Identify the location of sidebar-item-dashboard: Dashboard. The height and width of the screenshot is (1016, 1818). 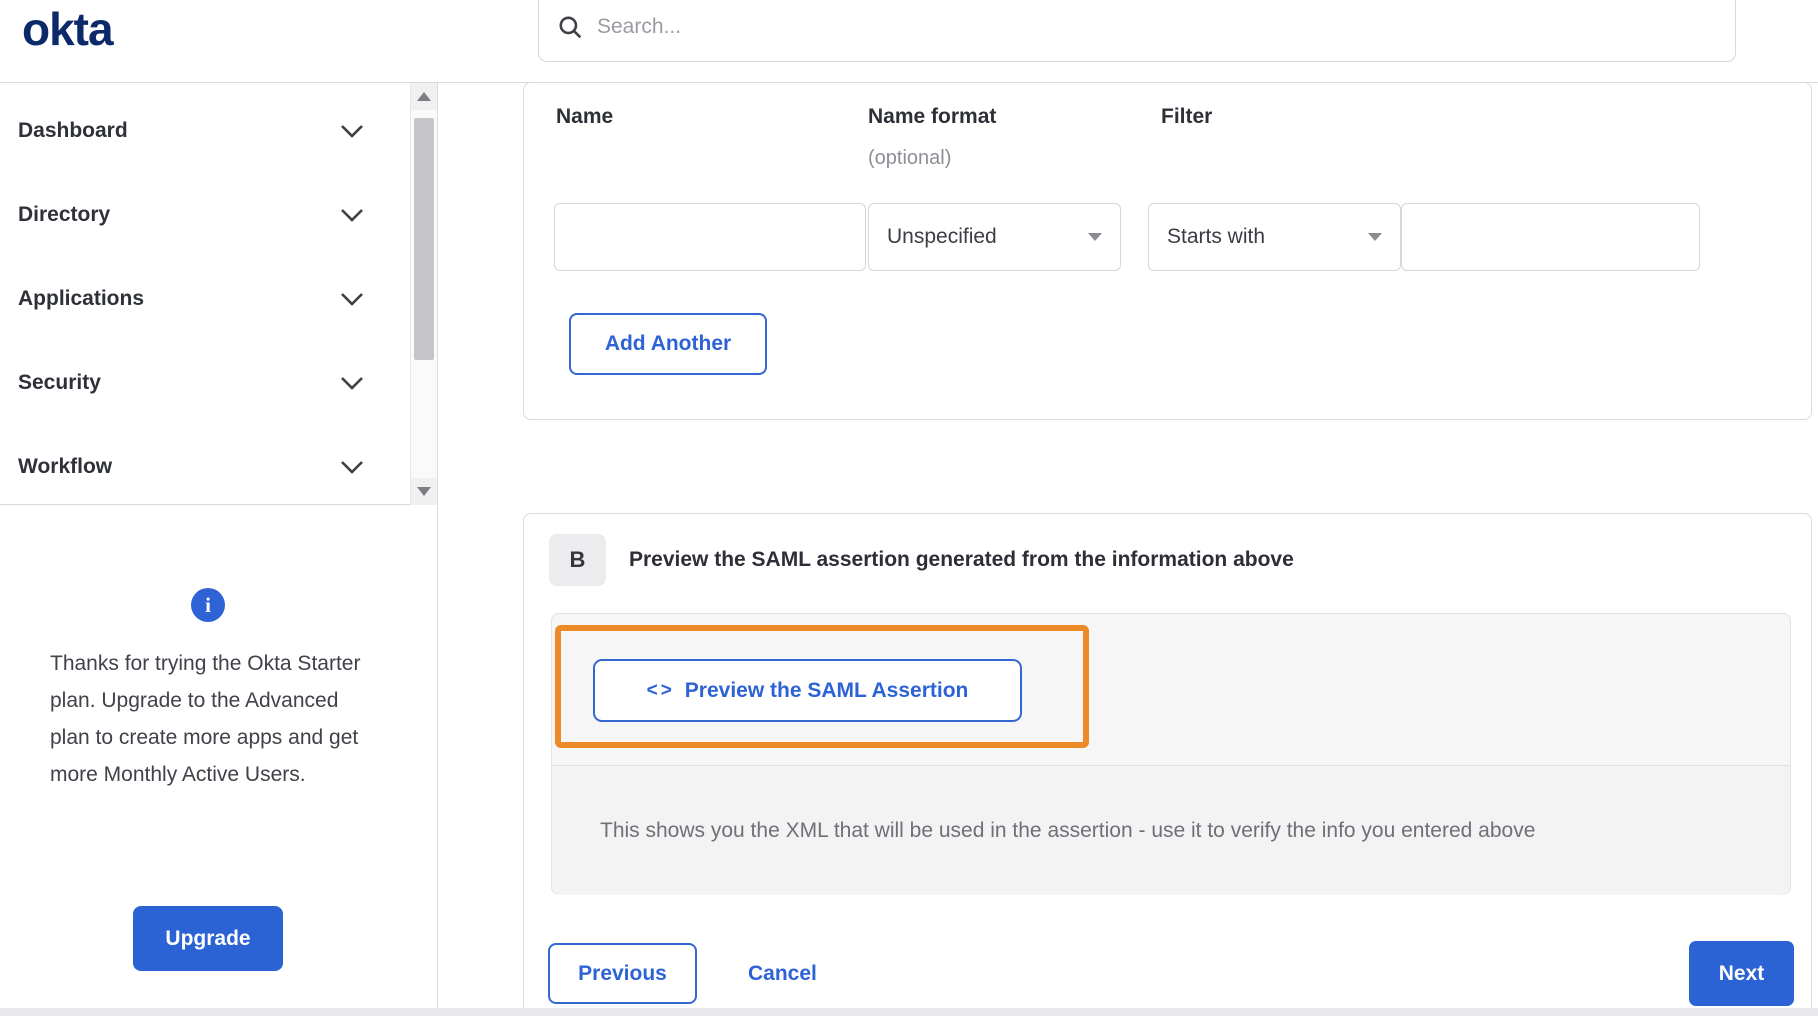
(218, 131).